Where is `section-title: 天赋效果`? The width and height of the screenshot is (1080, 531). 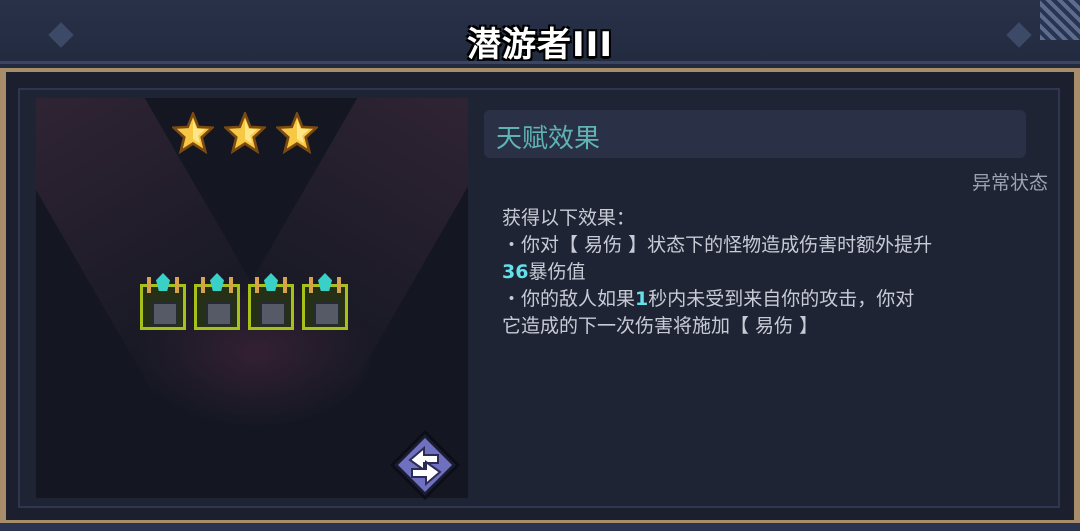
section-title: 天赋效果 is located at coordinates (548, 139).